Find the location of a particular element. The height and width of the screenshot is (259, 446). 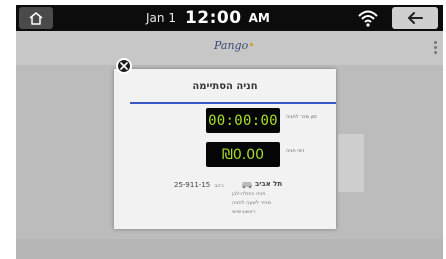

clock-time: 12:00 is located at coordinates (213, 18).